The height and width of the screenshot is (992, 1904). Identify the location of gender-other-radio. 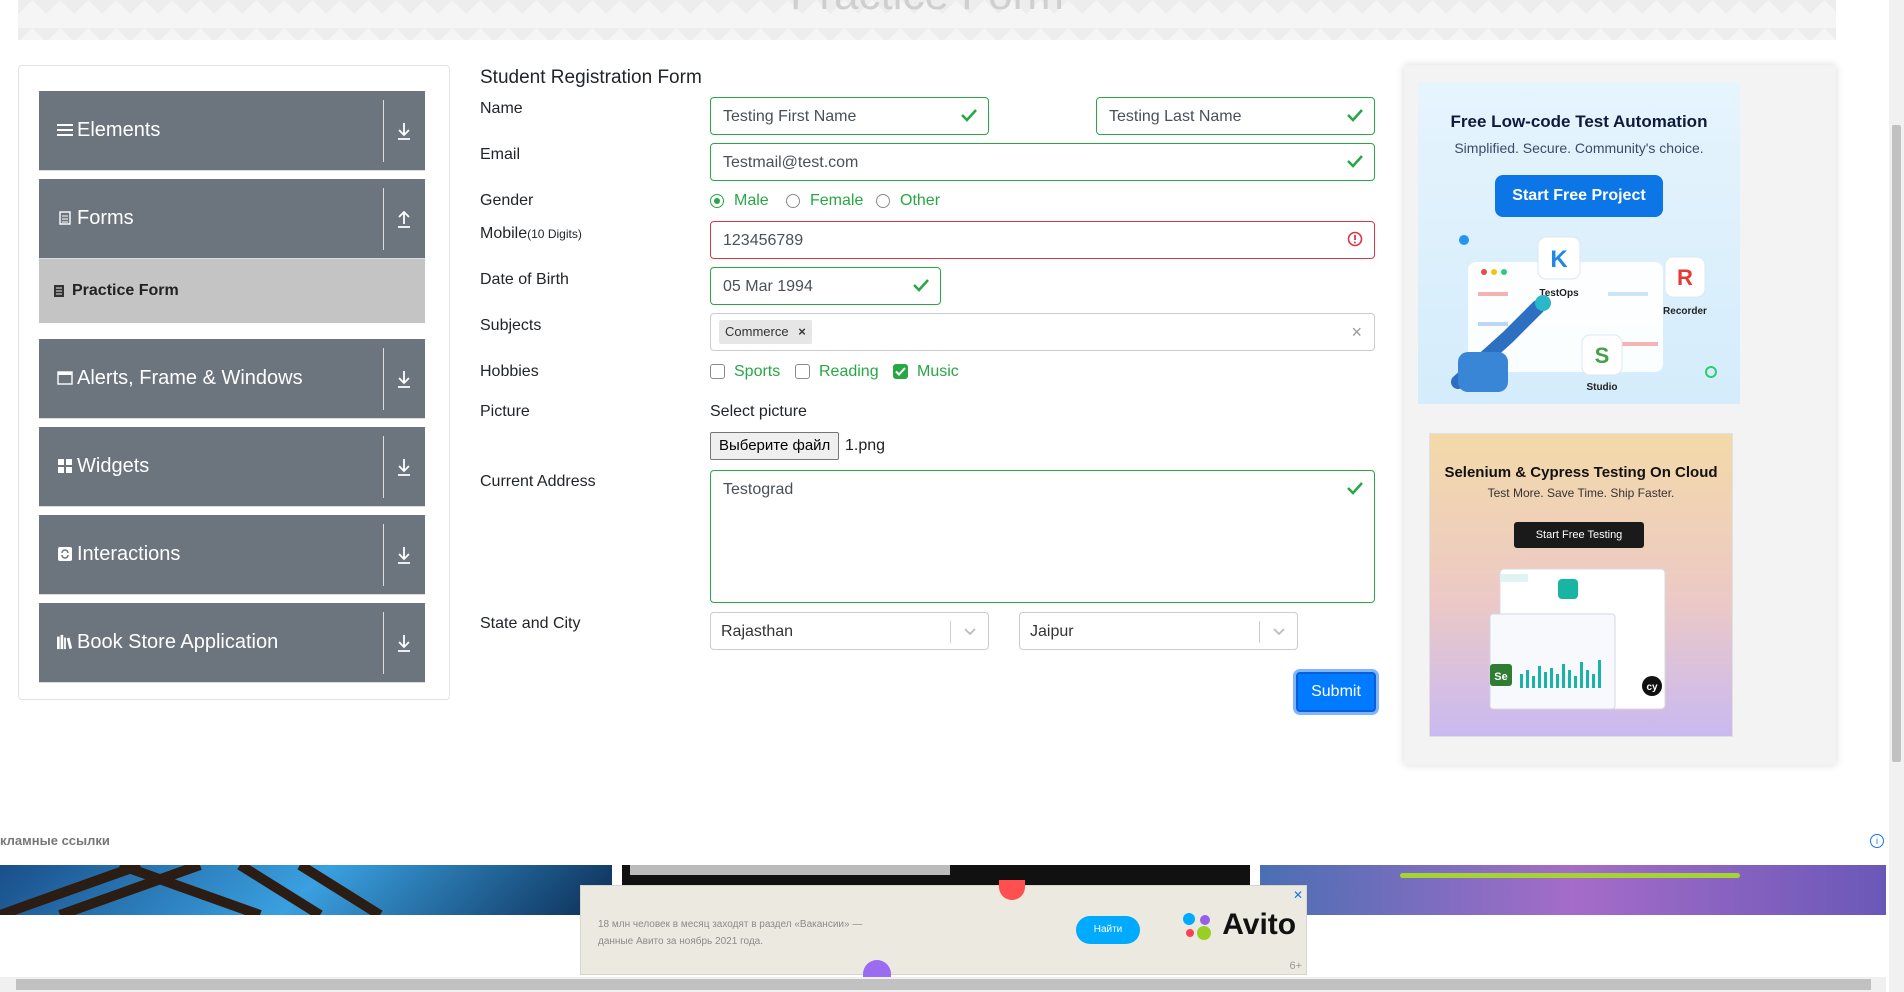
(883, 201).